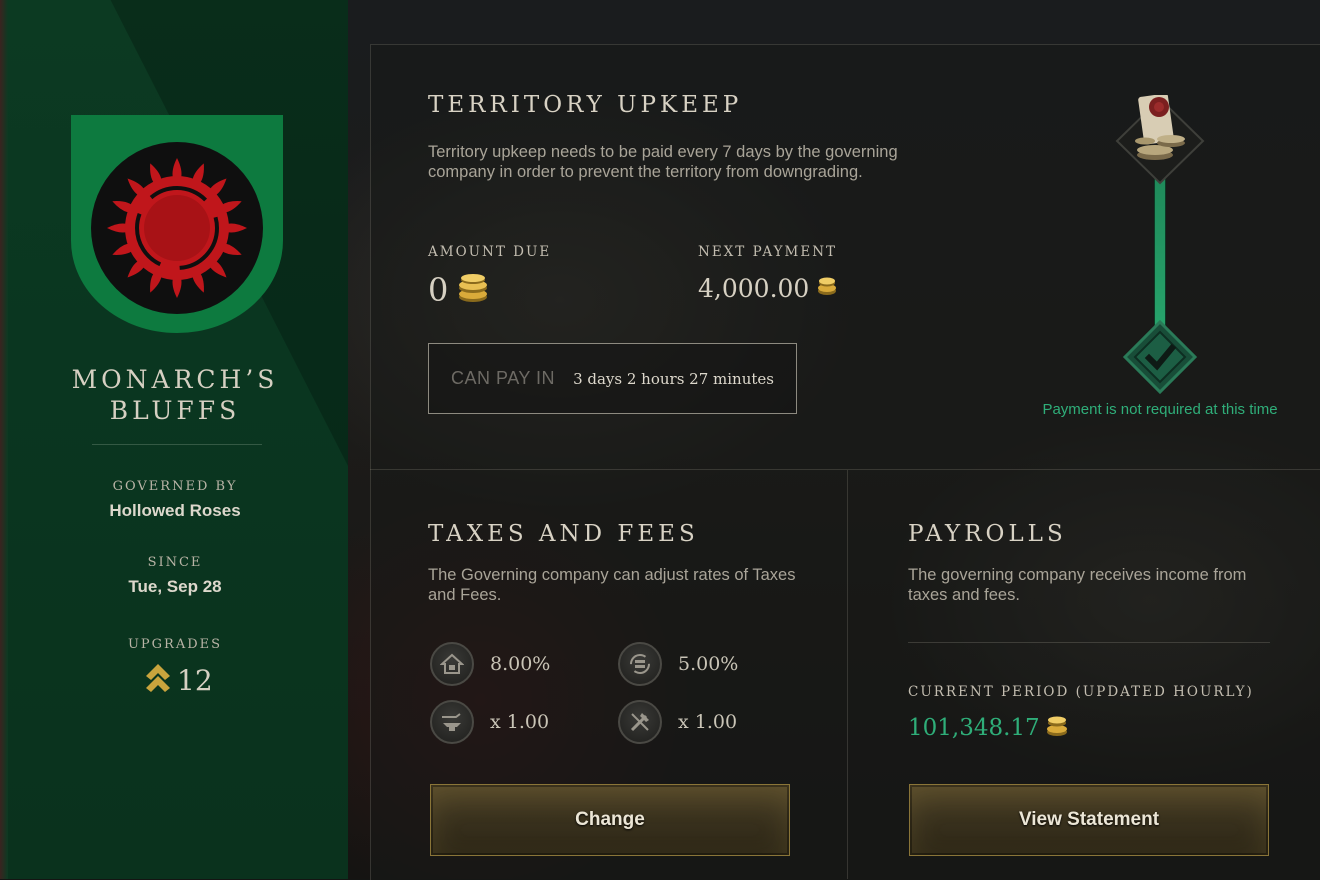 Image resolution: width=1320 pixels, height=880 pixels. Describe the element at coordinates (175, 510) in the screenshot. I see `governing-company-name: Hollowed Roses` at that location.